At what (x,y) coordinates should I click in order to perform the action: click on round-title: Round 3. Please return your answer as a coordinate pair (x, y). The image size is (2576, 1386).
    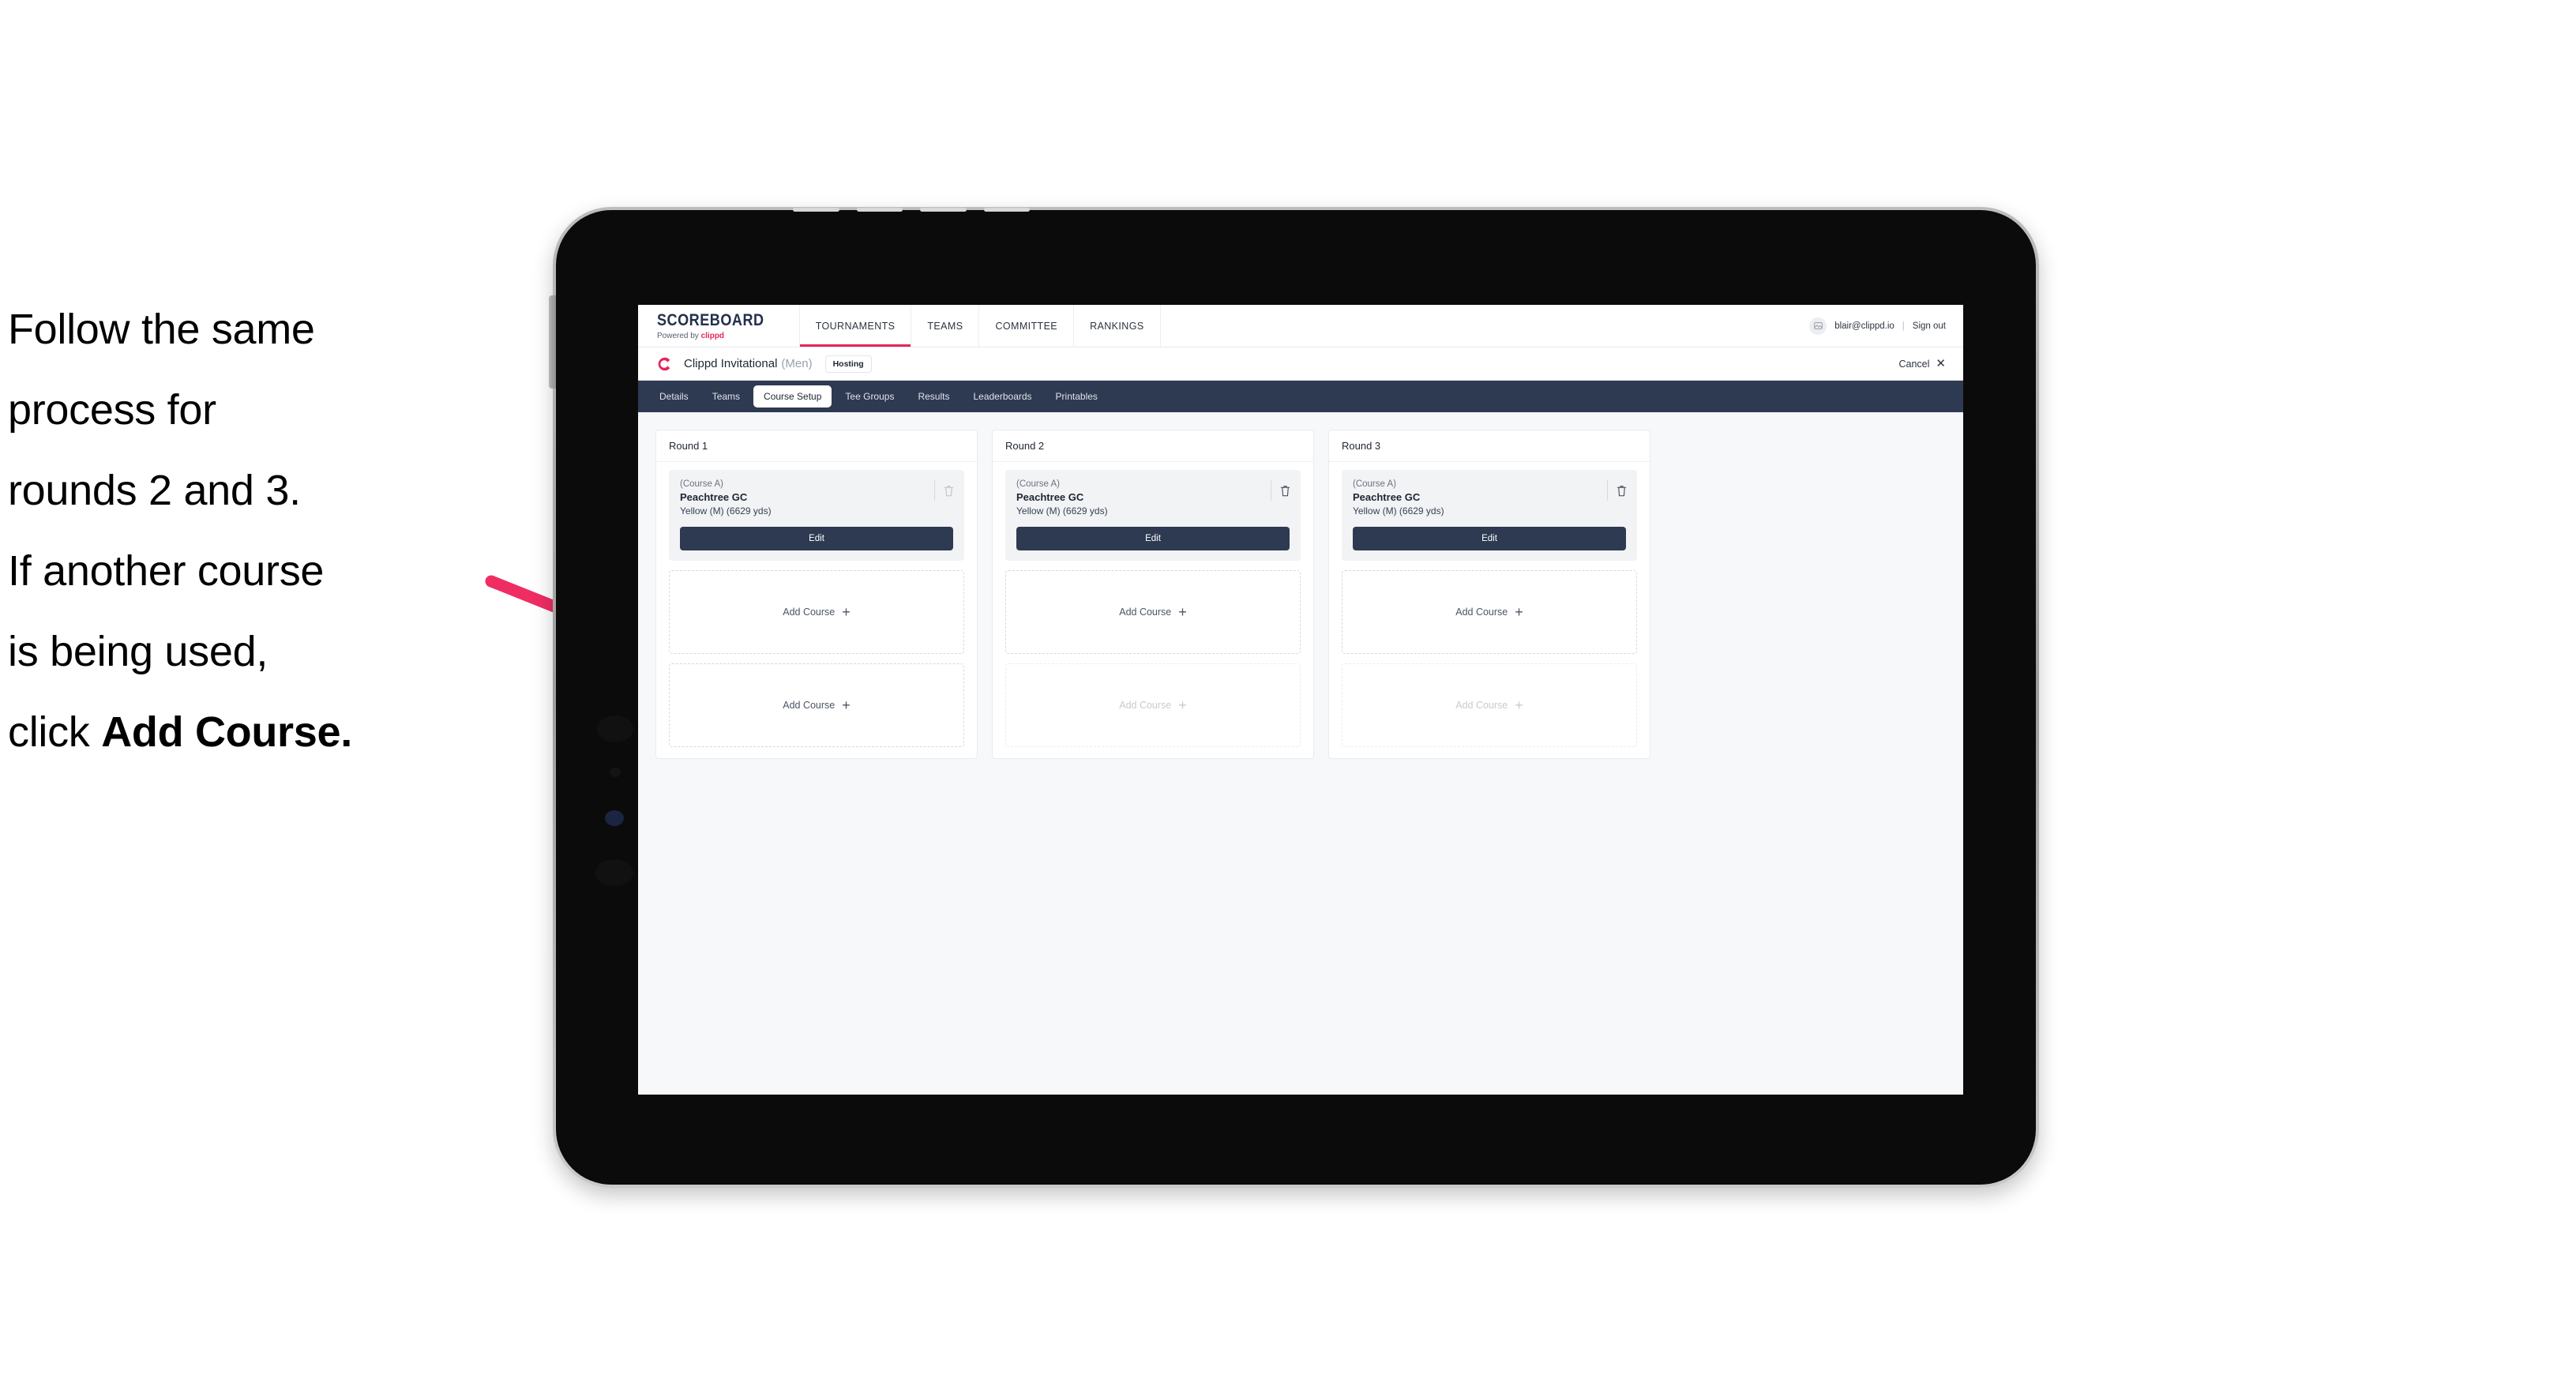
    Looking at the image, I should click on (1489, 446).